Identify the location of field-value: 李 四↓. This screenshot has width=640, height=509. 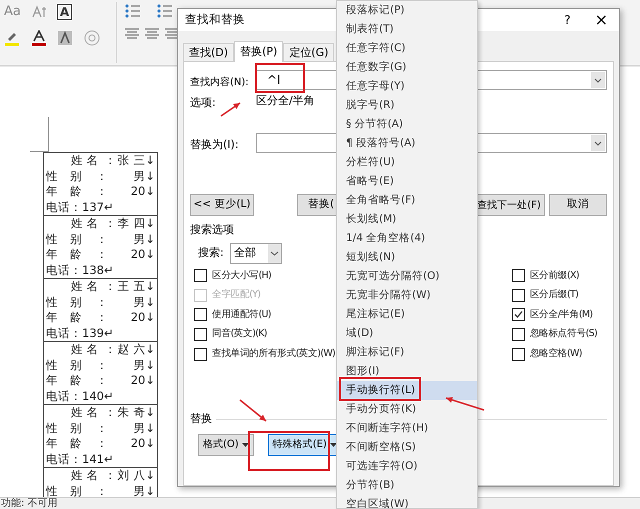
(136, 224).